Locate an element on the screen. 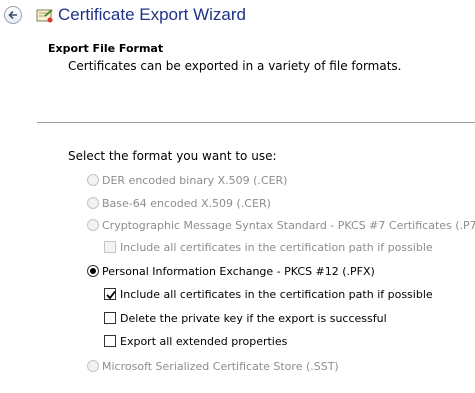 Image resolution: width=475 pixels, height=393 pixels. radio-pkcs12-pfx-indicator is located at coordinates (93, 271).